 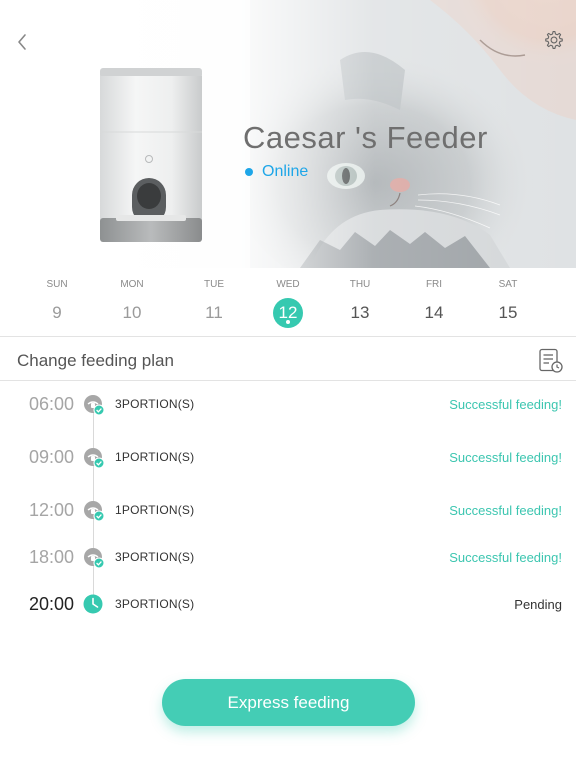 What do you see at coordinates (360, 312) in the screenshot?
I see `day-date: 13` at bounding box center [360, 312].